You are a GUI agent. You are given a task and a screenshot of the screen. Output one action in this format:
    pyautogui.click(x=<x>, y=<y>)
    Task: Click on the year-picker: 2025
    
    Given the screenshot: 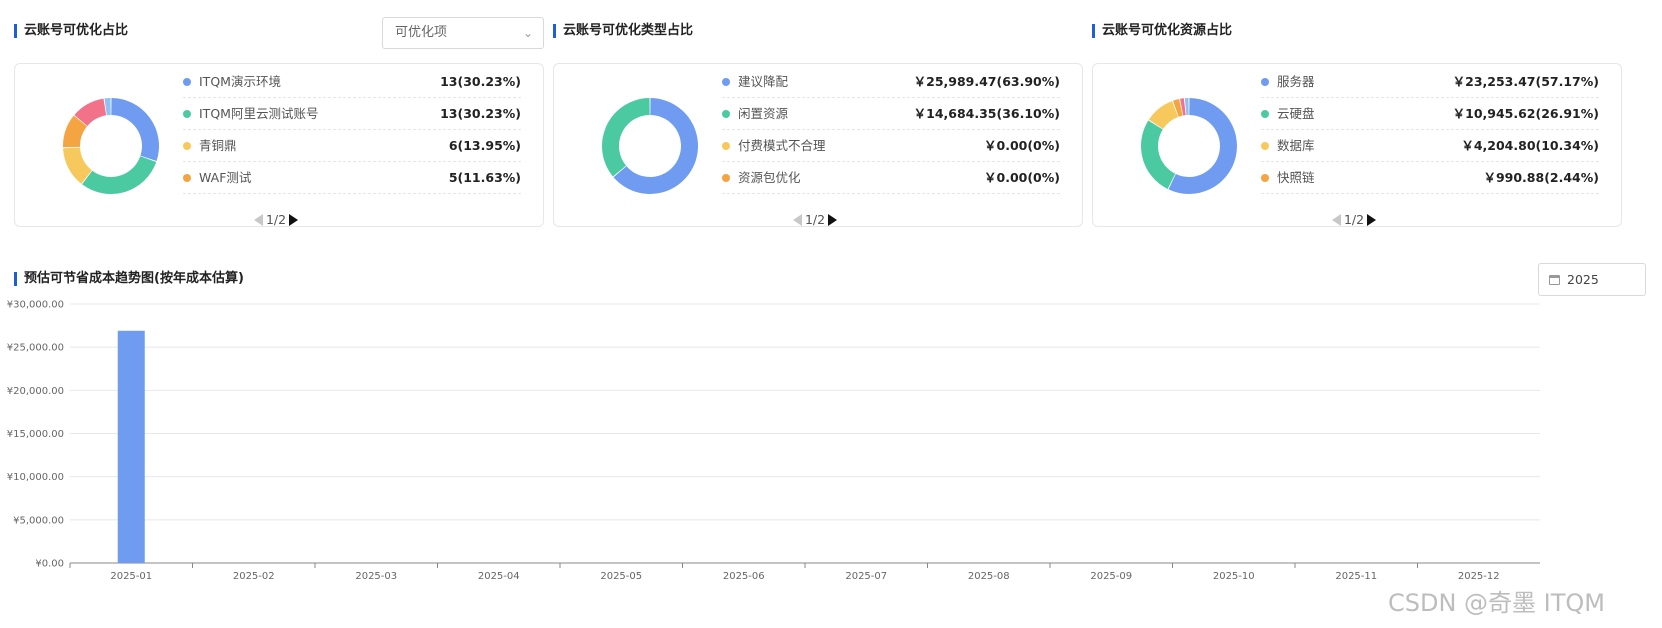 What is the action you would take?
    pyautogui.click(x=1592, y=279)
    